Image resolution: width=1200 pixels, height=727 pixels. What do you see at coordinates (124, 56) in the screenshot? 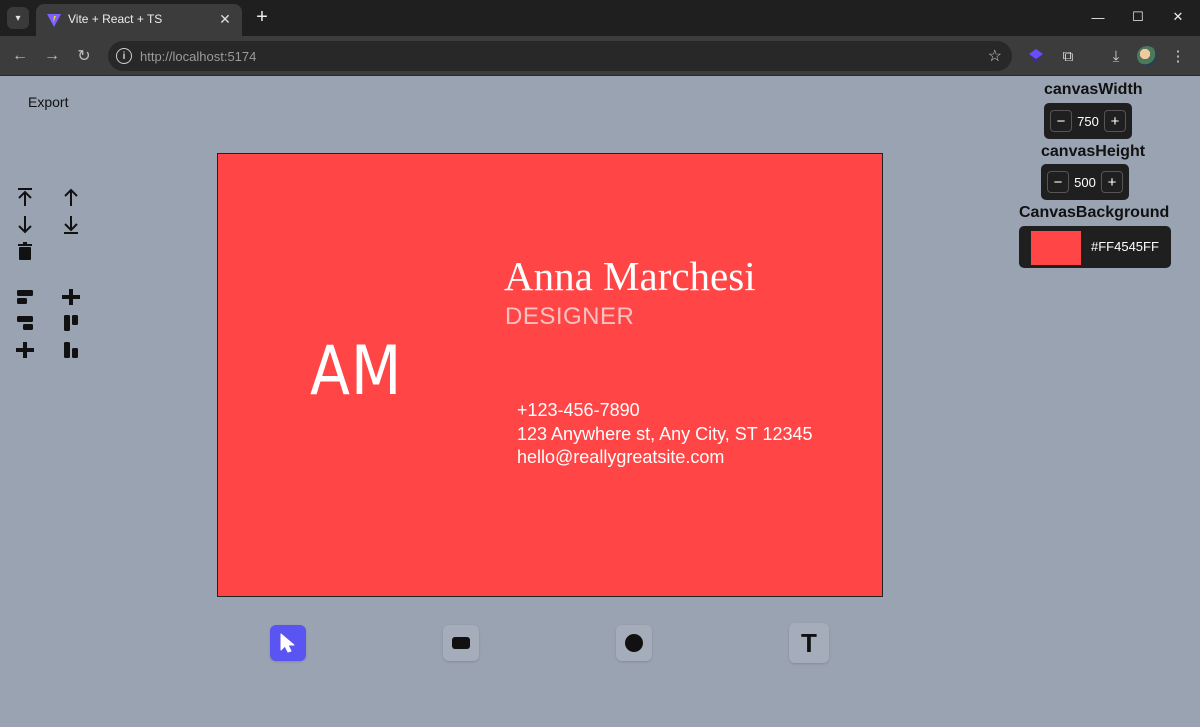
I see `site-info-icon: i` at bounding box center [124, 56].